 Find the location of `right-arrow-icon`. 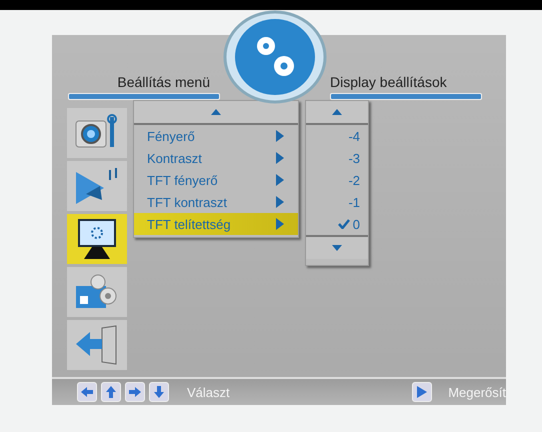

right-arrow-icon is located at coordinates (135, 392).